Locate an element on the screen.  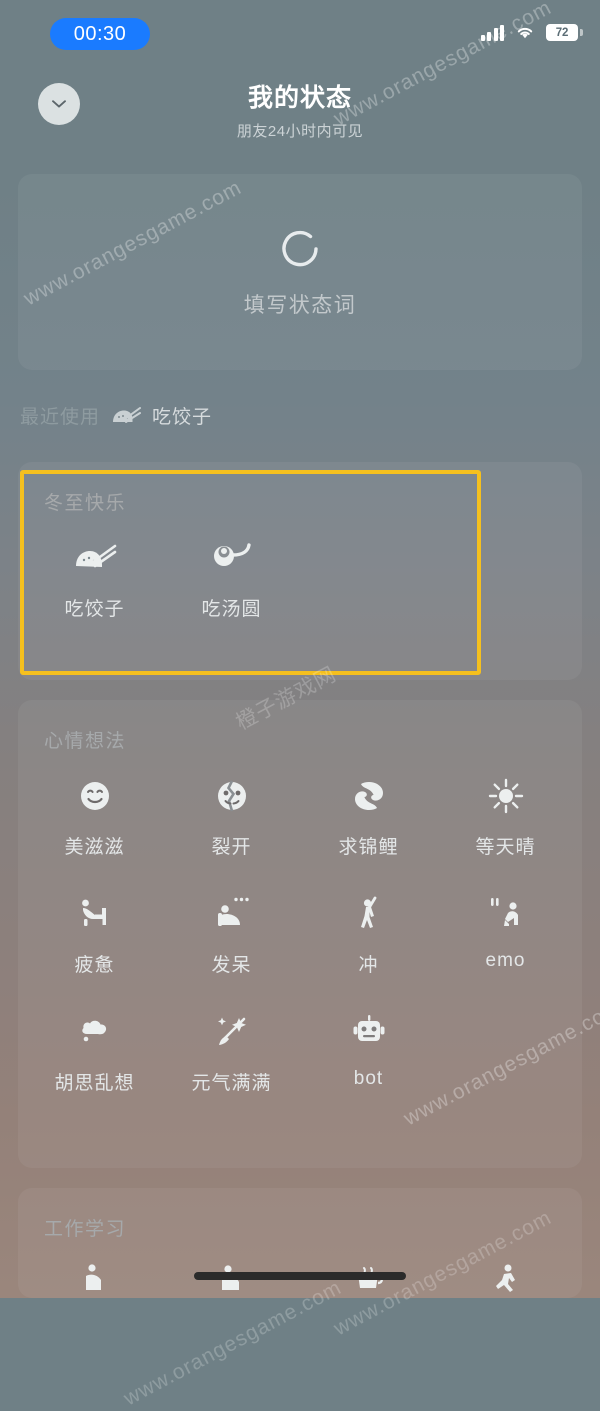
header-titles: 我的状态 朋友24小时内可见 is located at coordinates (300, 109).